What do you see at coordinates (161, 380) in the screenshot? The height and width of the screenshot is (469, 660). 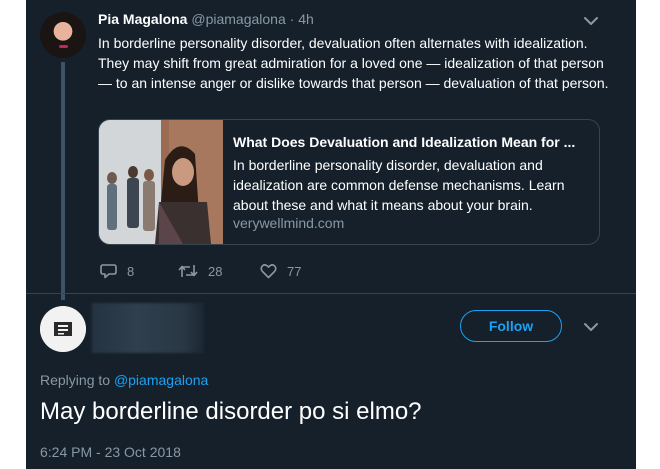 I see `replying-handle-link: @piamagalona` at bounding box center [161, 380].